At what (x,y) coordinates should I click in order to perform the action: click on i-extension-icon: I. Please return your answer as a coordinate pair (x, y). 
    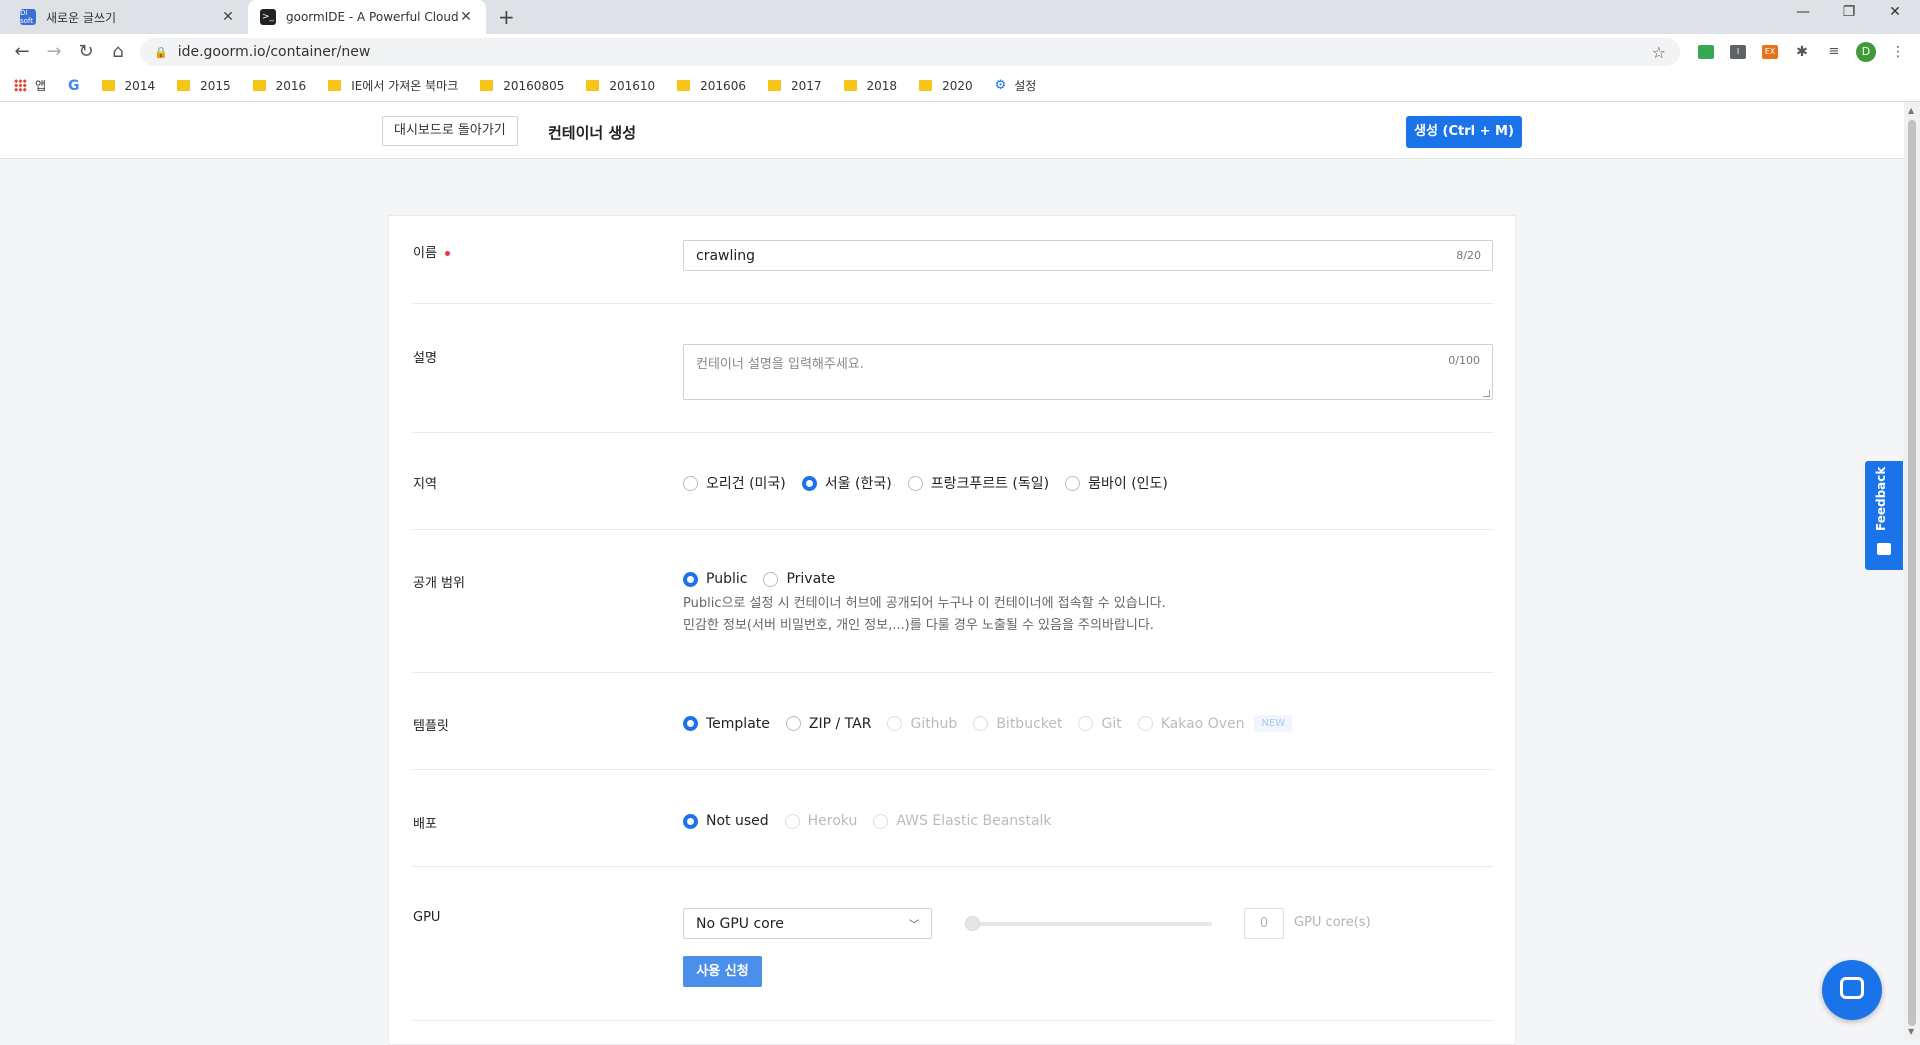
    Looking at the image, I should click on (1738, 52).